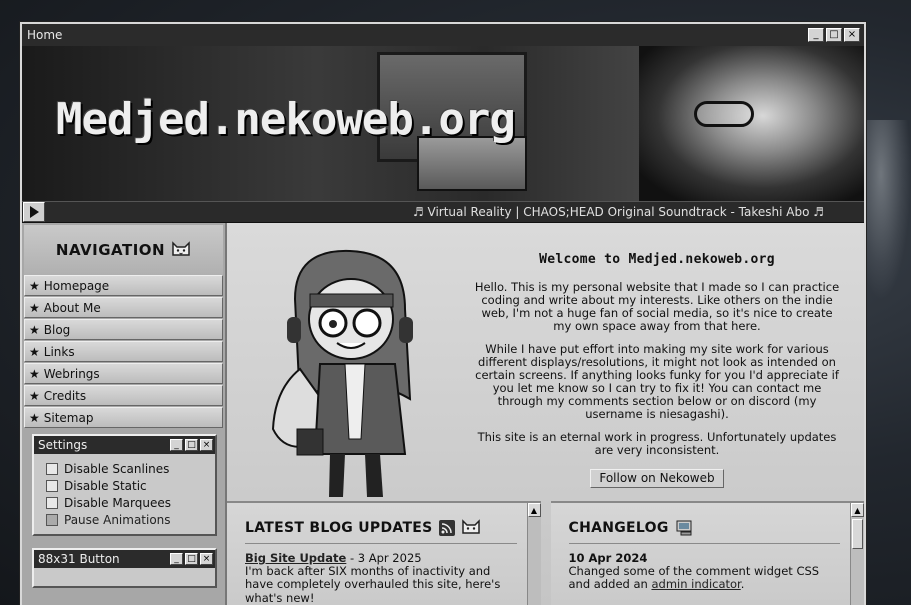 The height and width of the screenshot is (605, 911). I want to click on changelog-heading-label: CHANGELOG, so click(618, 528).